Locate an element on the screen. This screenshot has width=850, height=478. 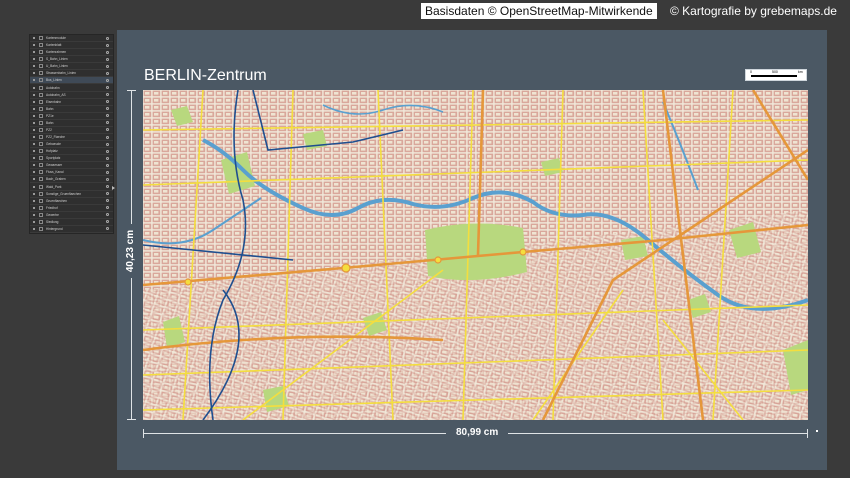
layer-row: Gebaeude is located at coordinates (71, 145).